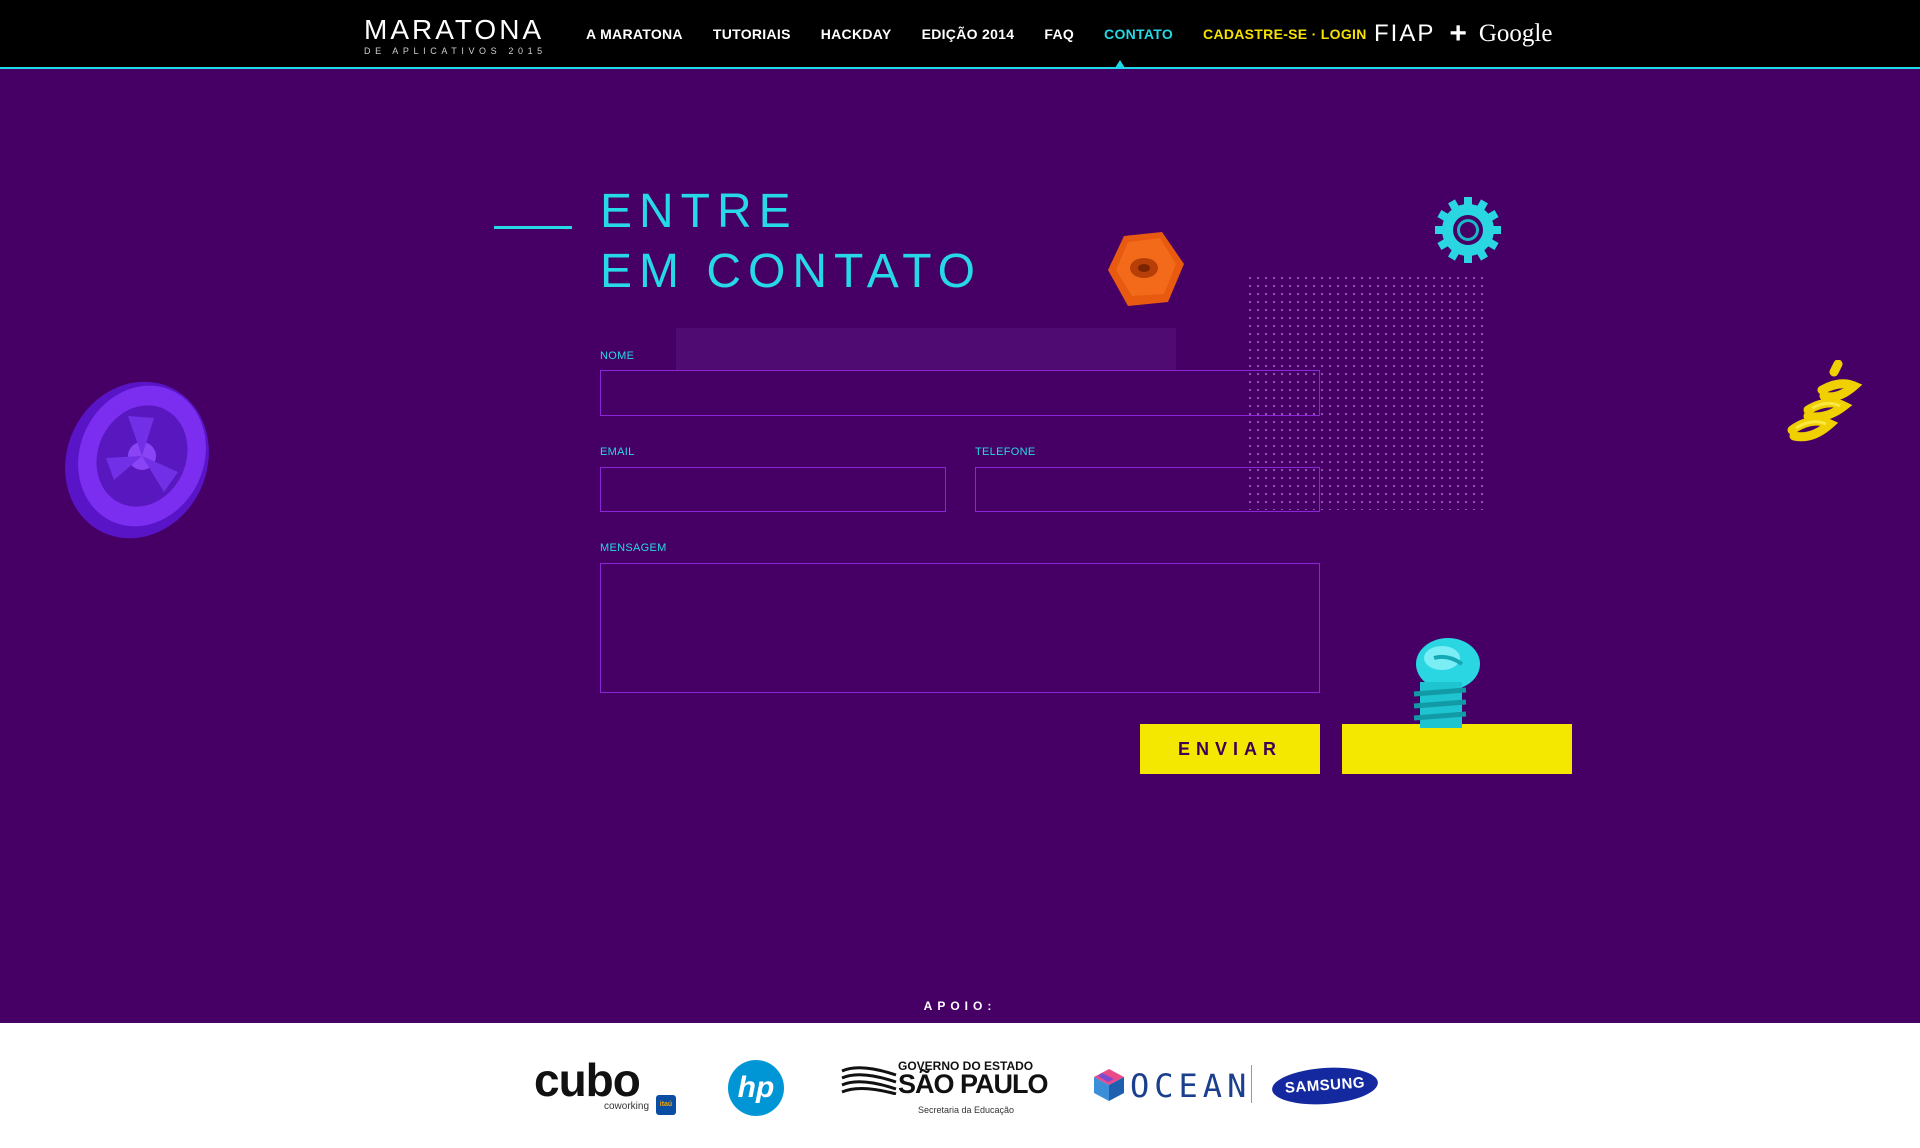  I want to click on wheel-icon, so click(137, 460).